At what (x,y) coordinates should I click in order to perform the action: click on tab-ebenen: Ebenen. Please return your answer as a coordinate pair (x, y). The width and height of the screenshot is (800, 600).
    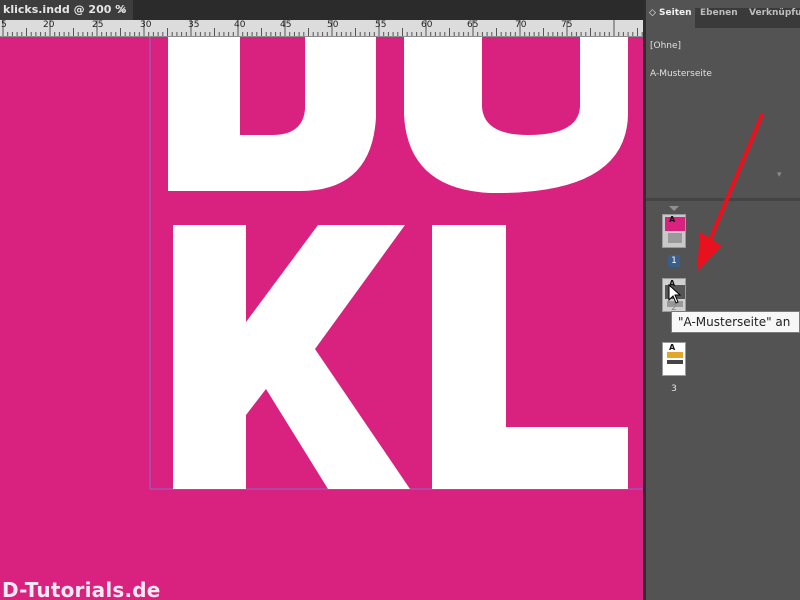
    Looking at the image, I should click on (719, 18).